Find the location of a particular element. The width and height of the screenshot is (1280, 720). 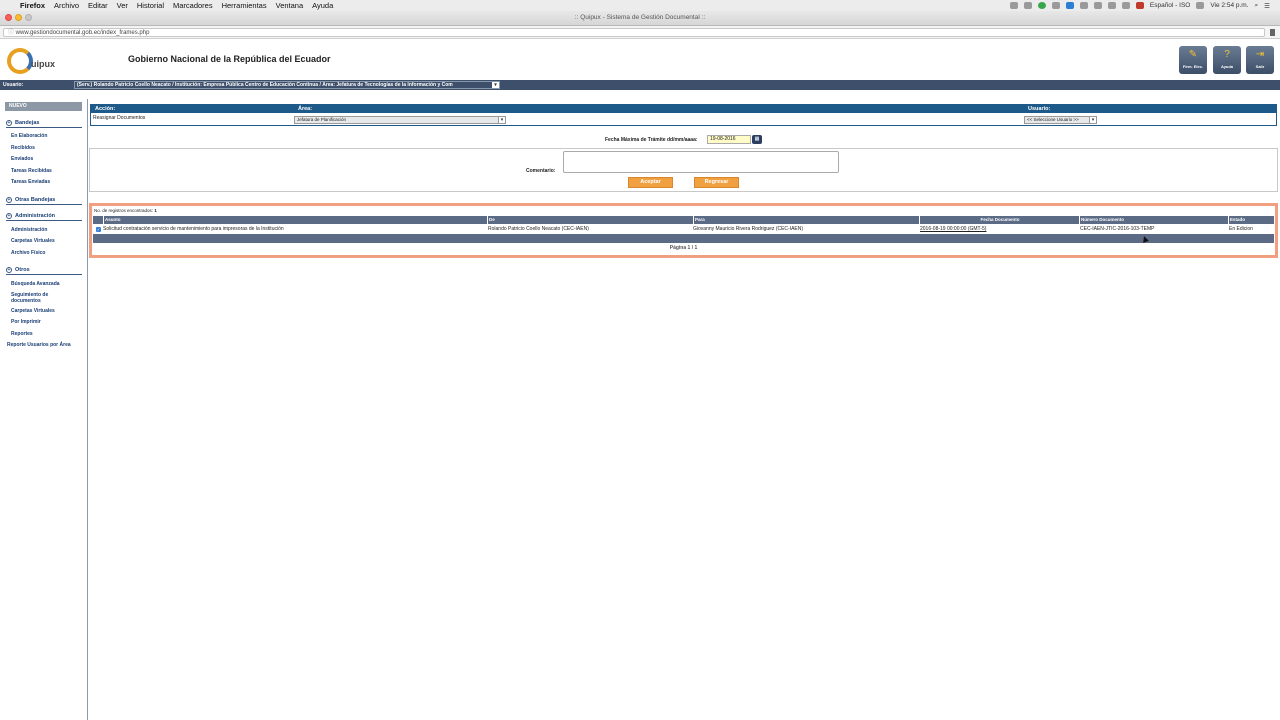

wifi-icon is located at coordinates (1200, 5).